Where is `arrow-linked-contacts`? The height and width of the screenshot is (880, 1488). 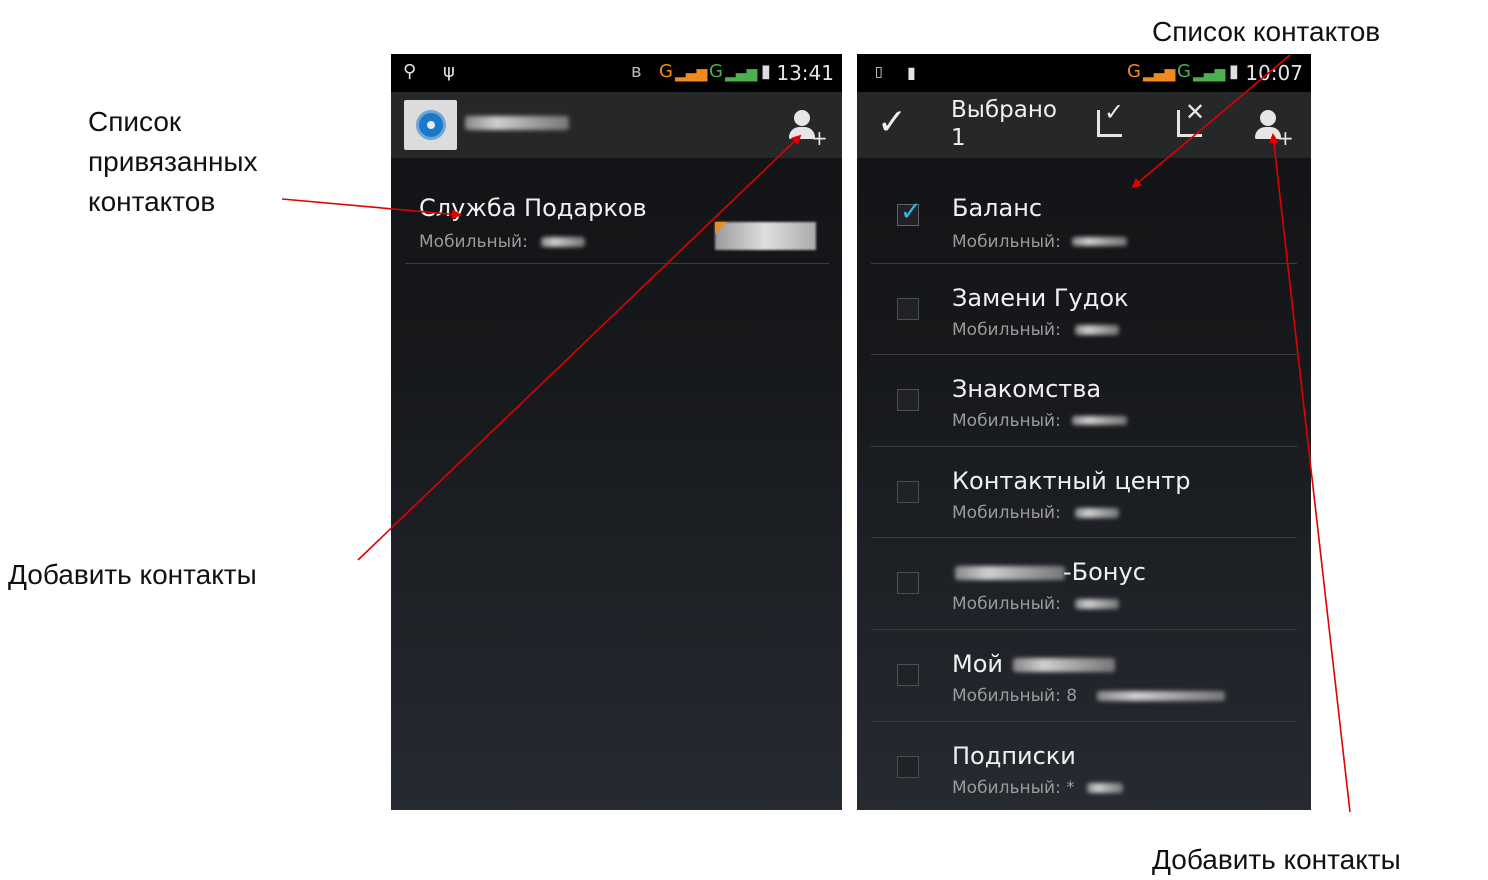
arrow-linked-contacts is located at coordinates (371, 209).